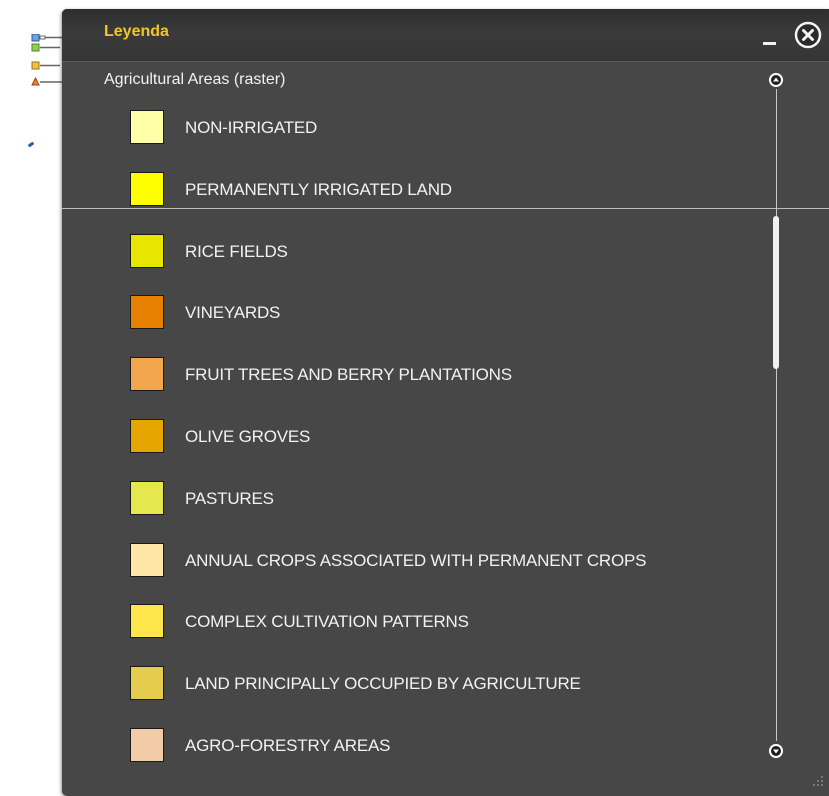 This screenshot has width=829, height=796. I want to click on scroll-up-icon, so click(776, 80).